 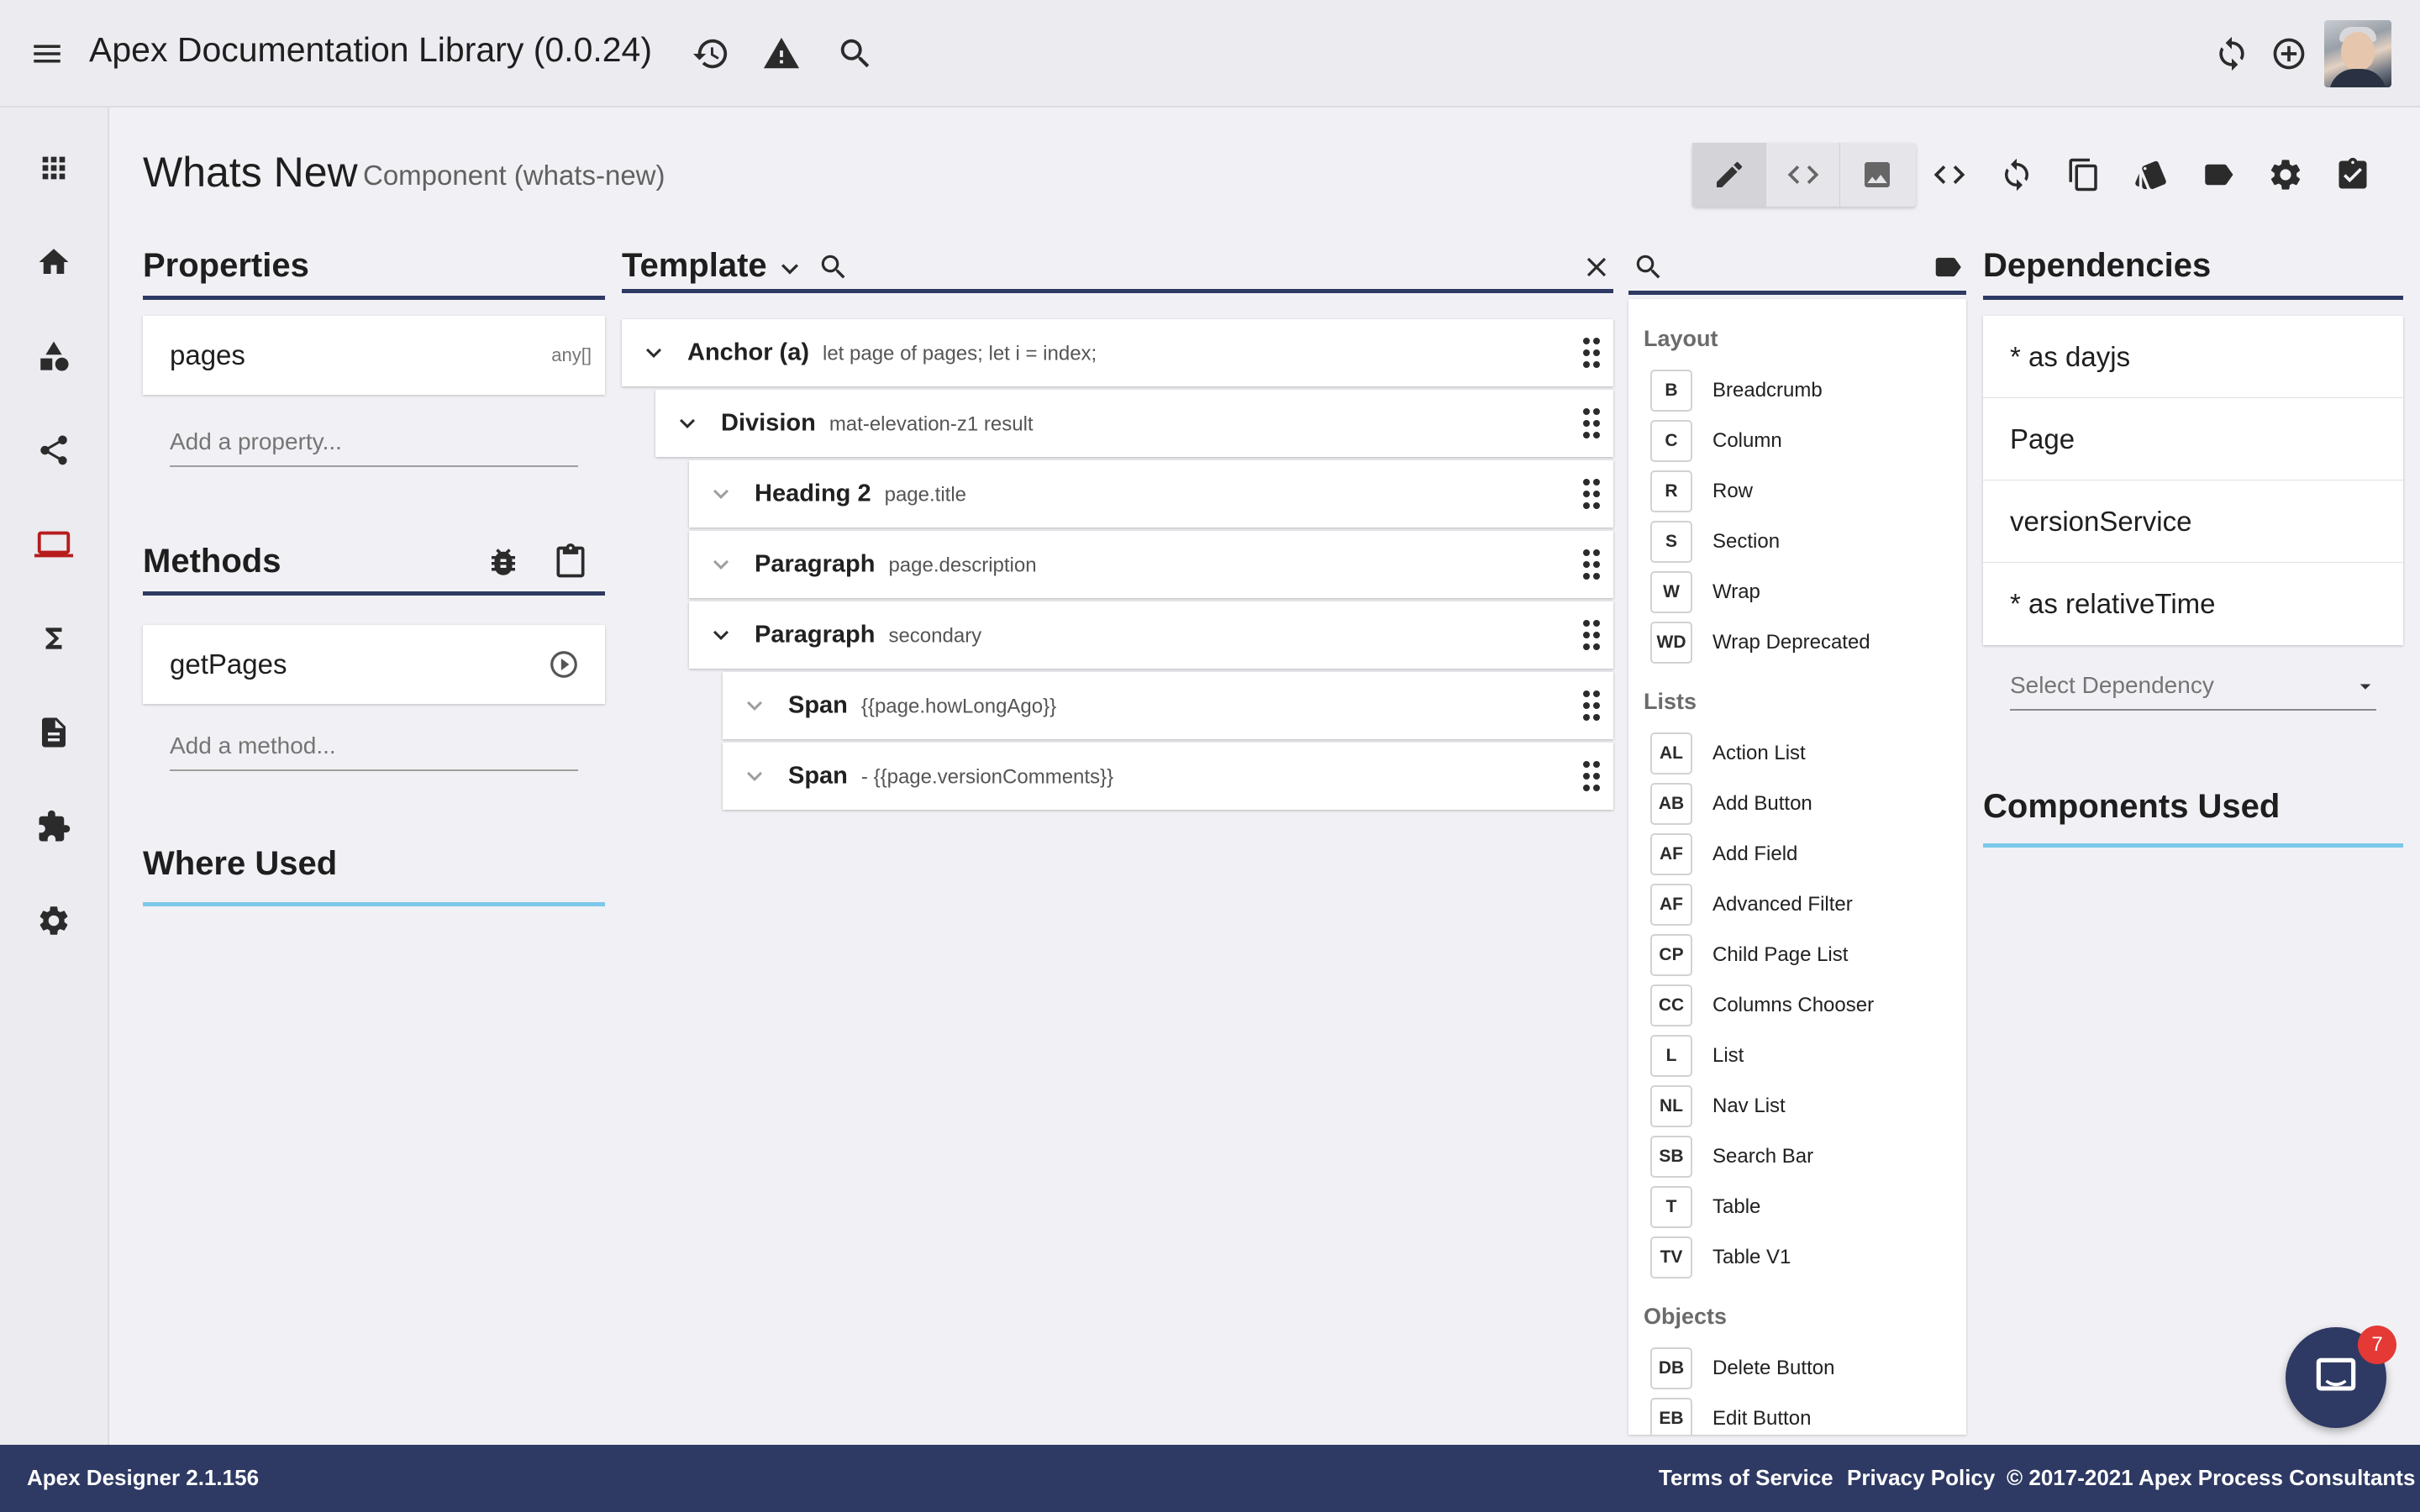 What do you see at coordinates (1732, 1157) in the screenshot?
I see `palette-item: SB Search Bar` at bounding box center [1732, 1157].